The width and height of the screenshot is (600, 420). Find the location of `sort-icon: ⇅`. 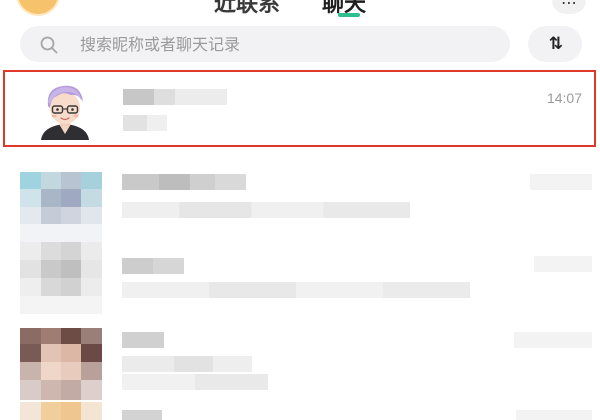

sort-icon: ⇅ is located at coordinates (555, 44).